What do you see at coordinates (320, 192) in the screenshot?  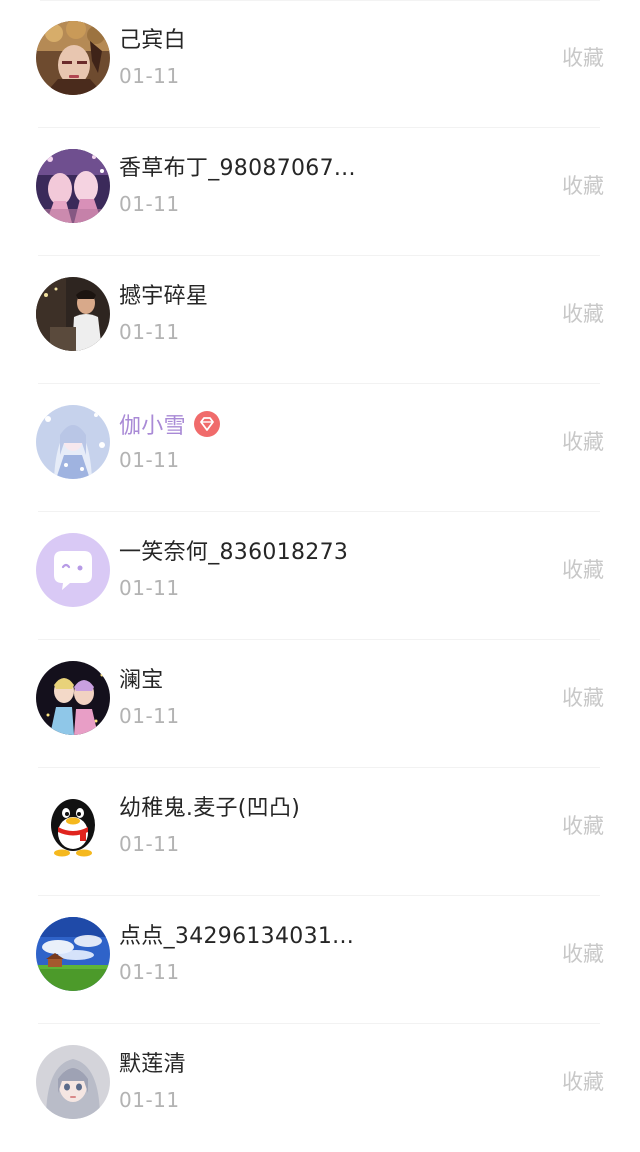 I see `list-item: 香草布丁_98087067... 01-11 收藏` at bounding box center [320, 192].